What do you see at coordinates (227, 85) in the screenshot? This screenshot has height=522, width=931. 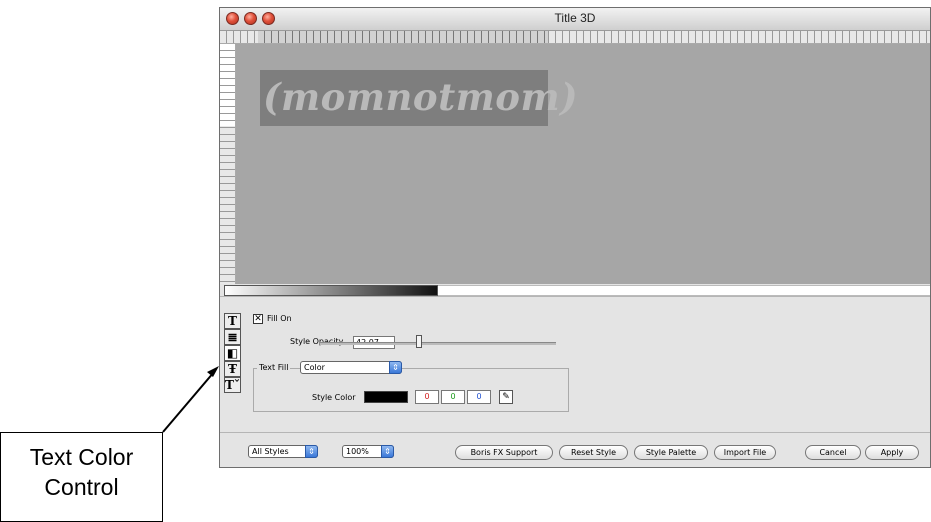 I see `vertical-ruler-highlight` at bounding box center [227, 85].